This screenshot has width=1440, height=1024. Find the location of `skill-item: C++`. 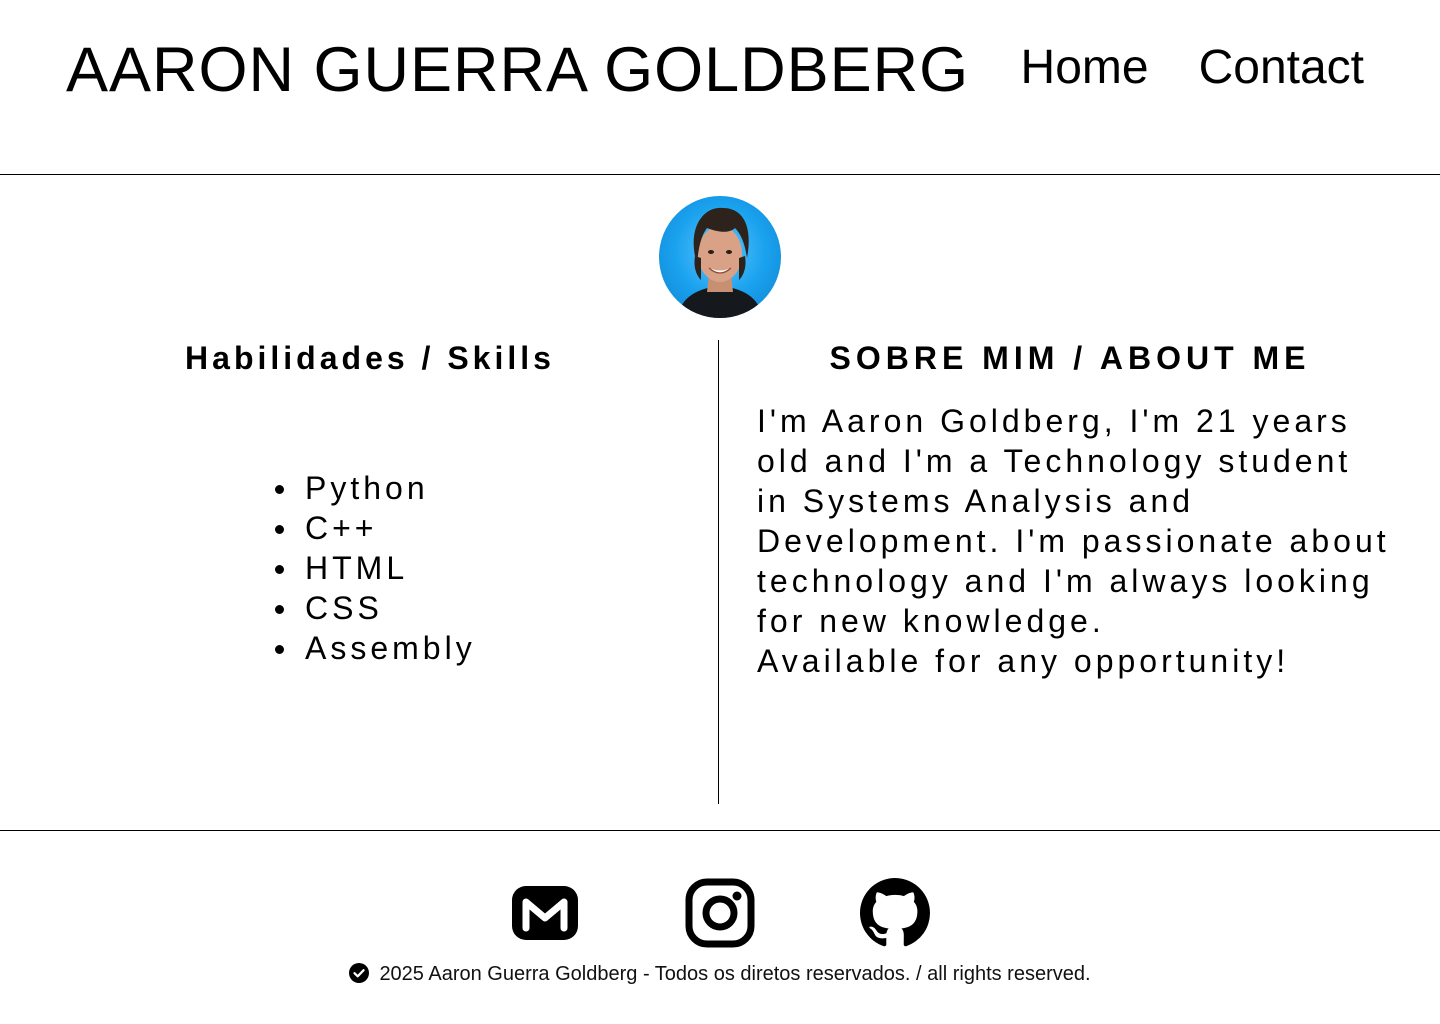

skill-item: C++ is located at coordinates (375, 528).